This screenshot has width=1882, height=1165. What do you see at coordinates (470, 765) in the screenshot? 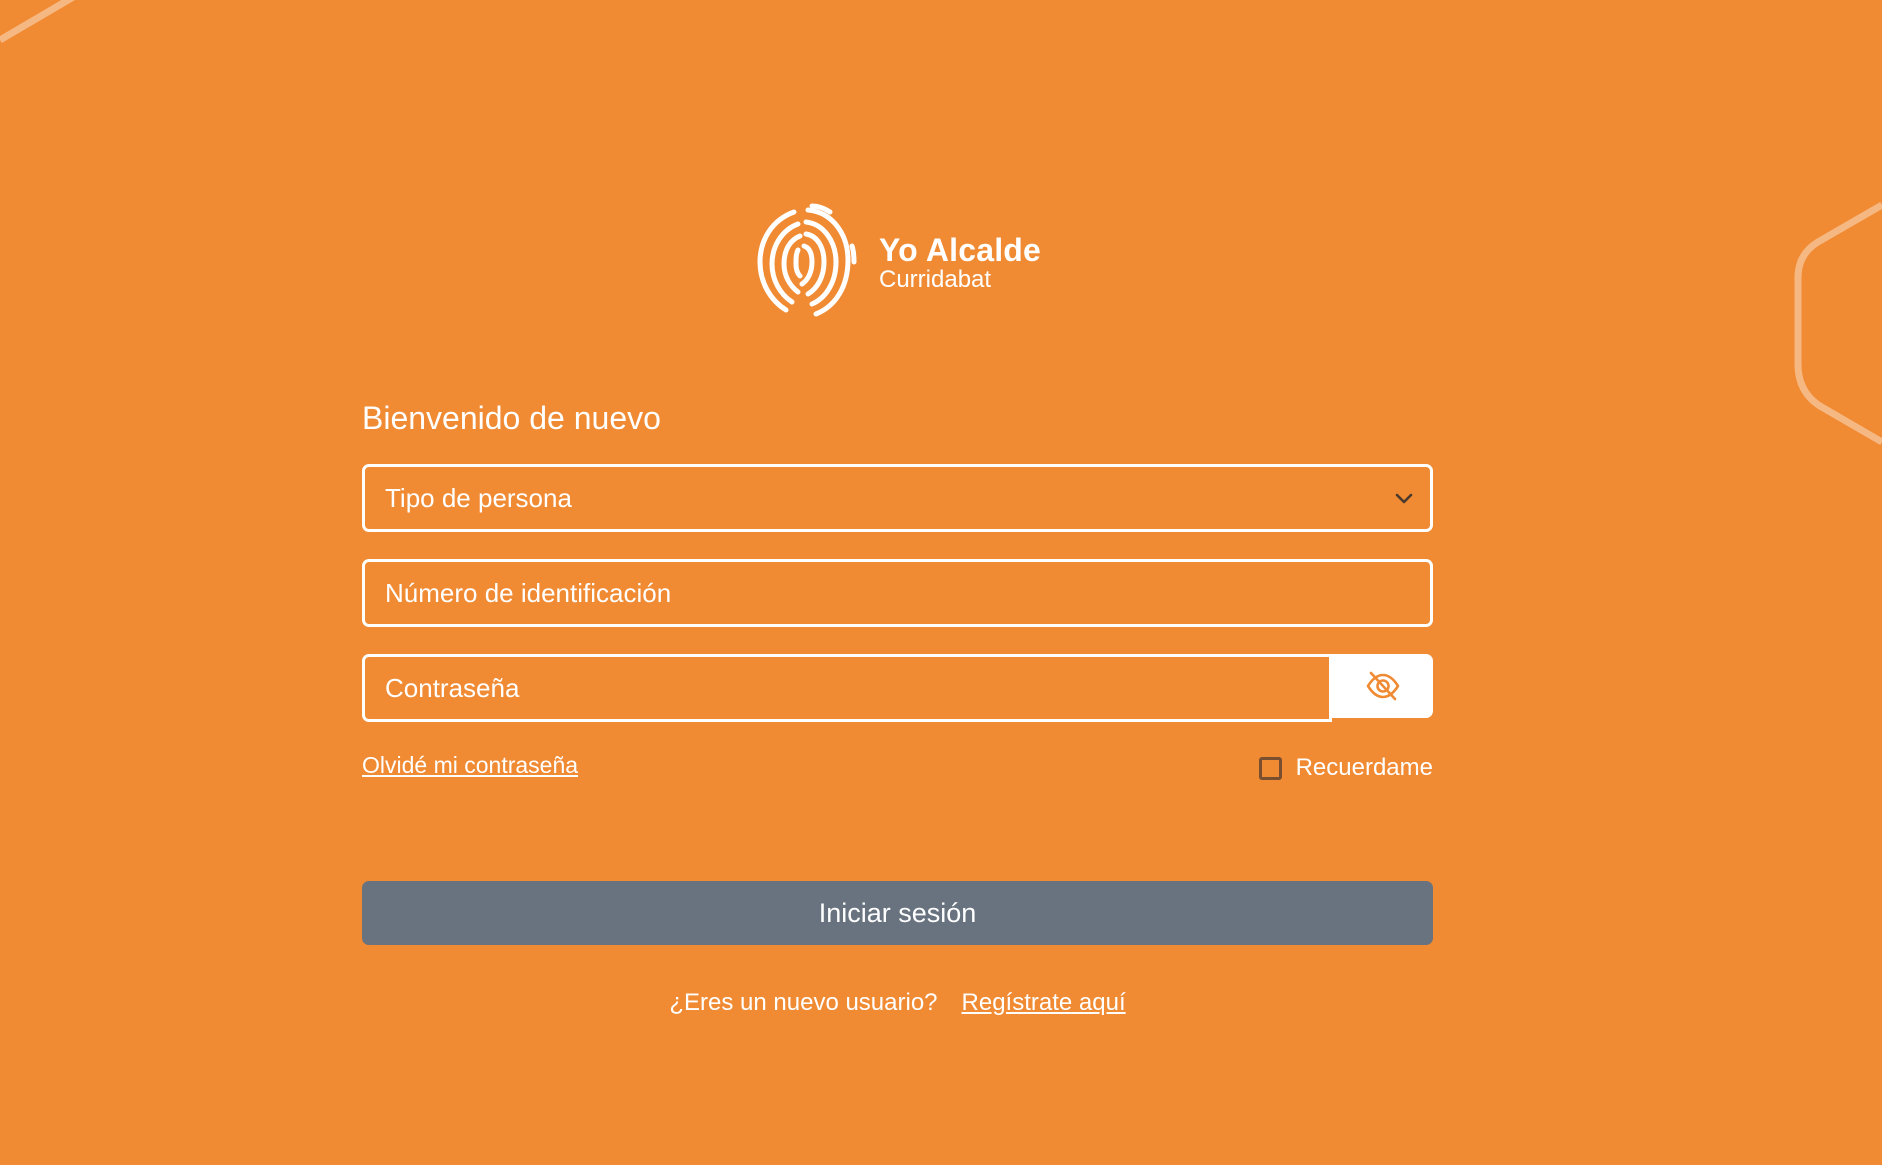
I see `forgot-password-link: Olvidé mi contraseña` at bounding box center [470, 765].